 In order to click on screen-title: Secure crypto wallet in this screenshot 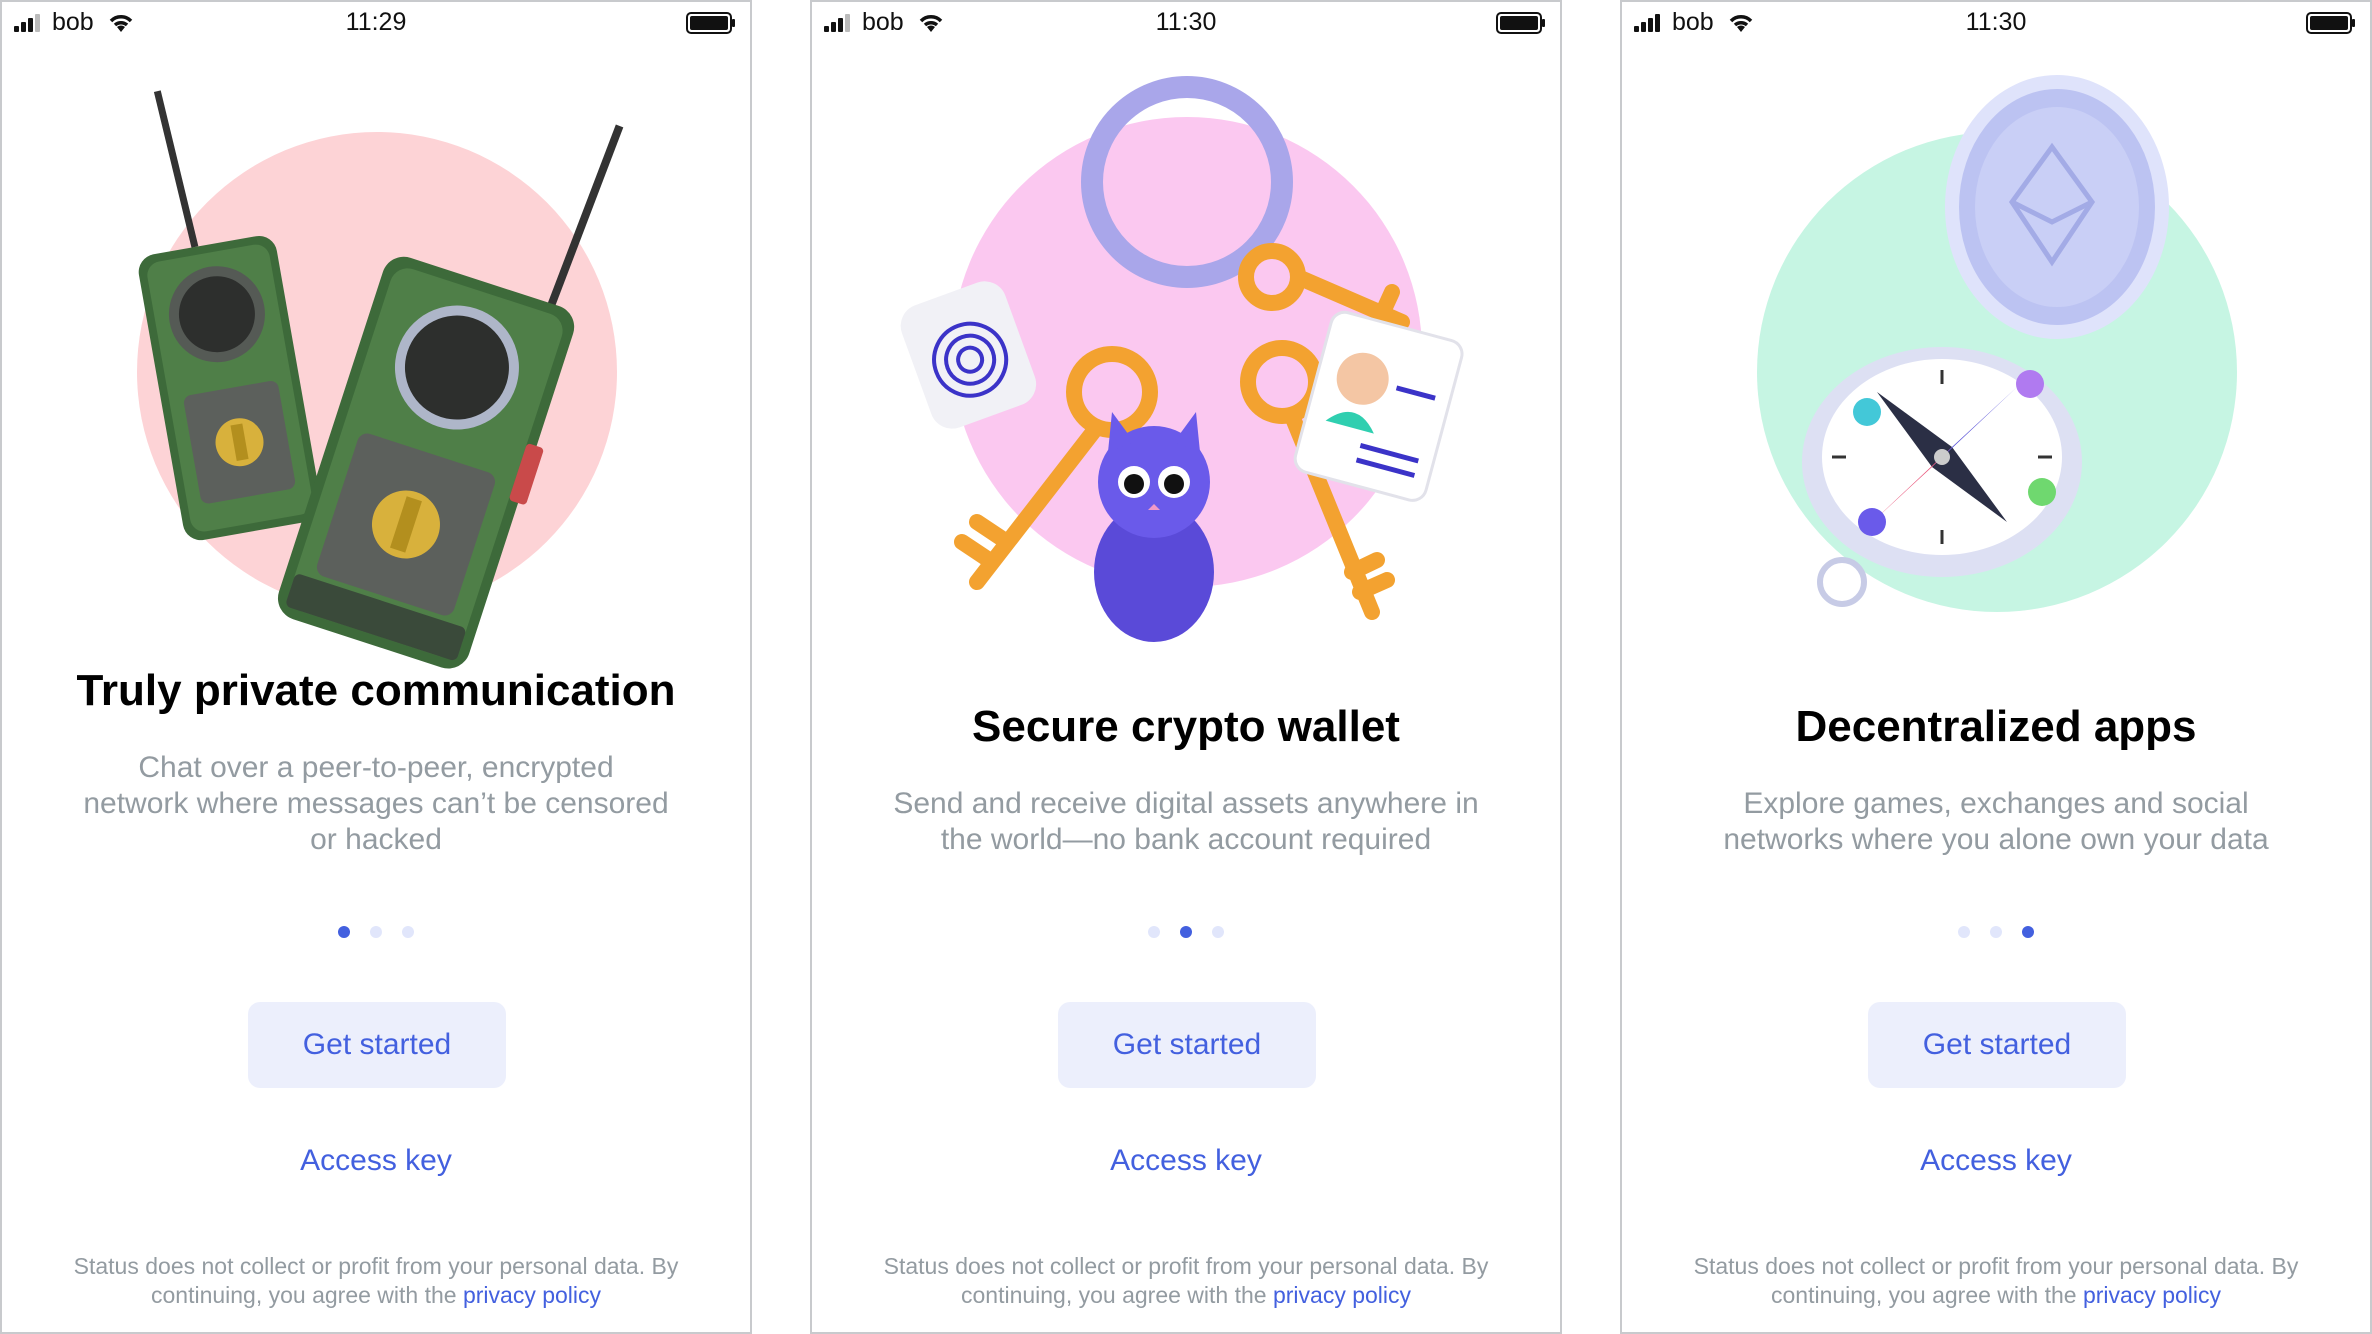, I will do `click(1186, 726)`.